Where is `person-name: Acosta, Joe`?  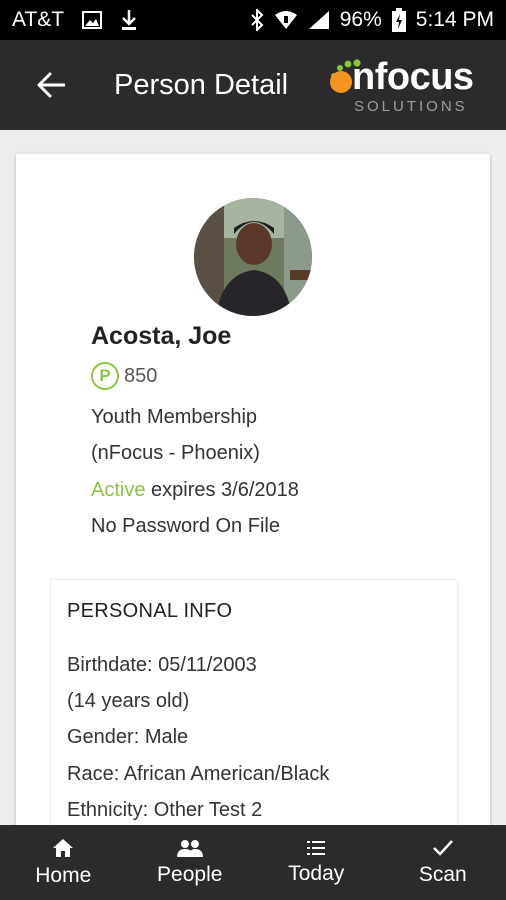
person-name: Acosta, Joe is located at coordinates (161, 336).